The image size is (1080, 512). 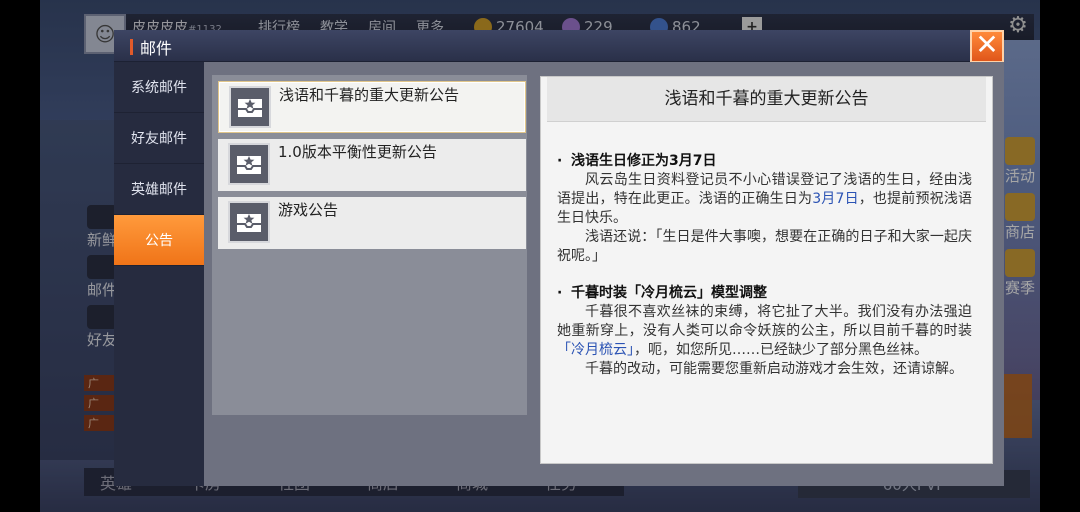 I want to click on dialog-title: 邮件, so click(x=156, y=48).